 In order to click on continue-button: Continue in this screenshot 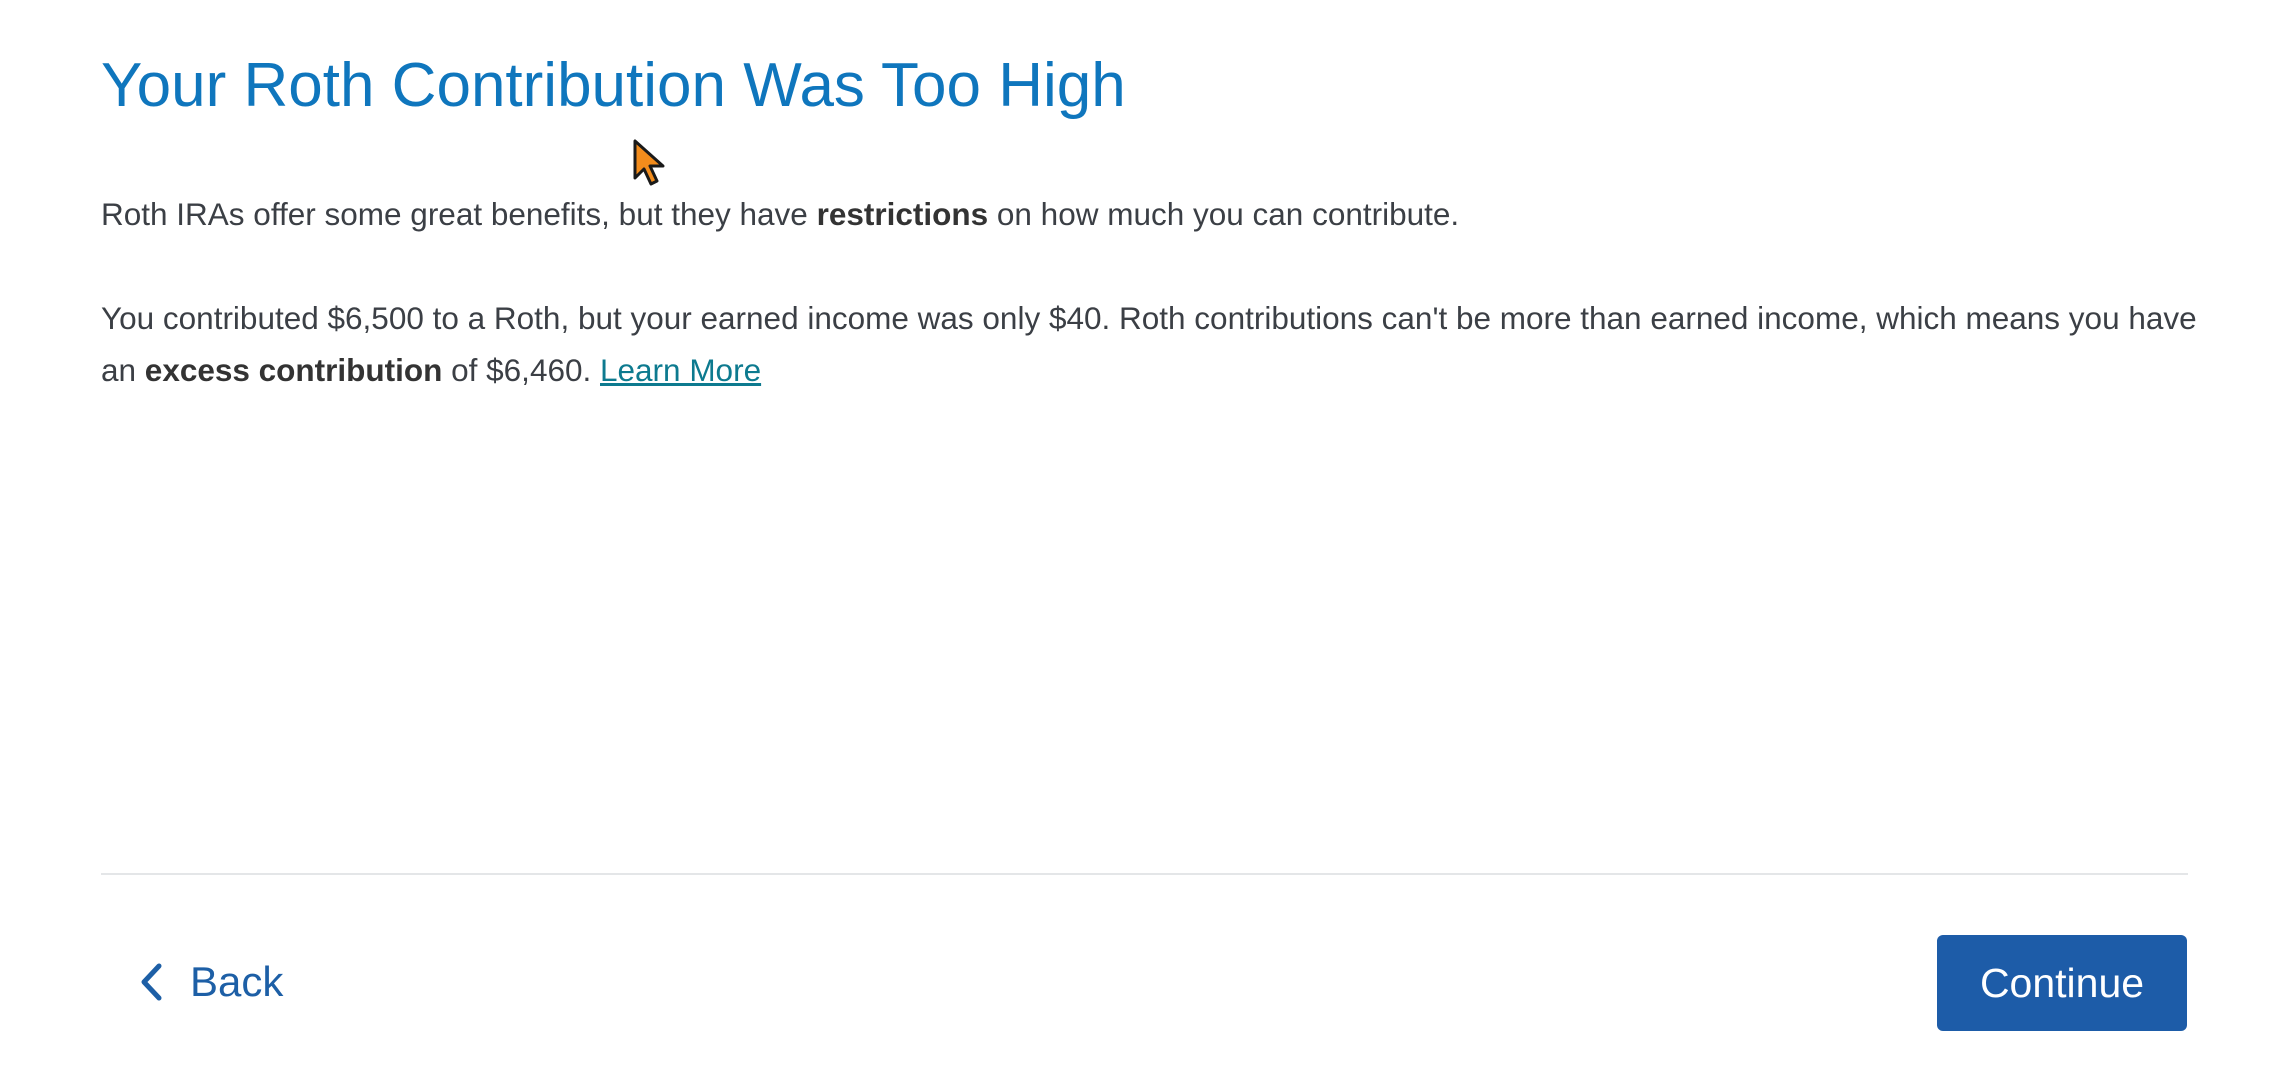, I will do `click(2062, 983)`.